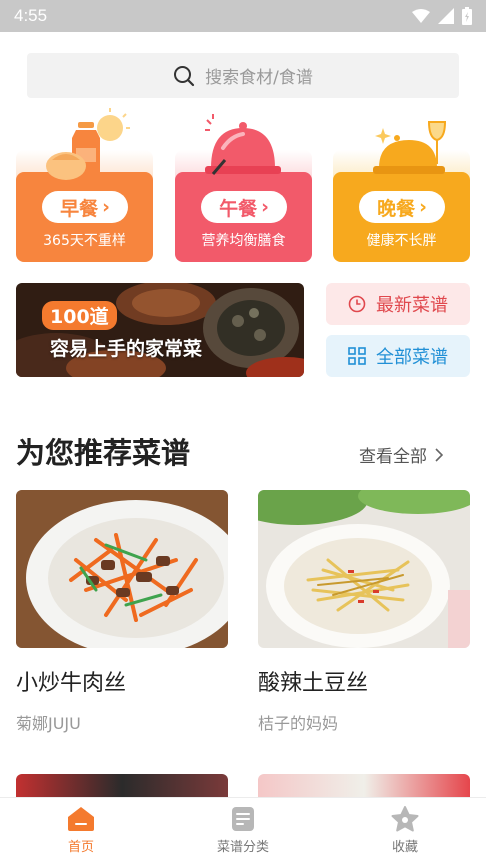 The height and width of the screenshot is (864, 486). I want to click on signal-icon, so click(446, 16).